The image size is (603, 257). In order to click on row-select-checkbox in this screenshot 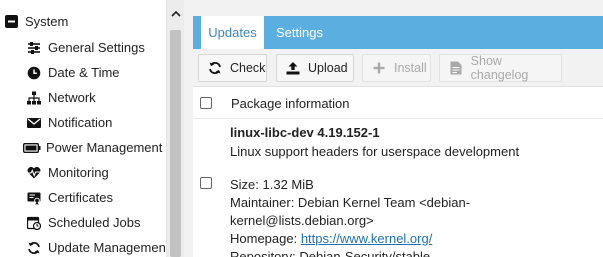, I will do `click(206, 183)`.